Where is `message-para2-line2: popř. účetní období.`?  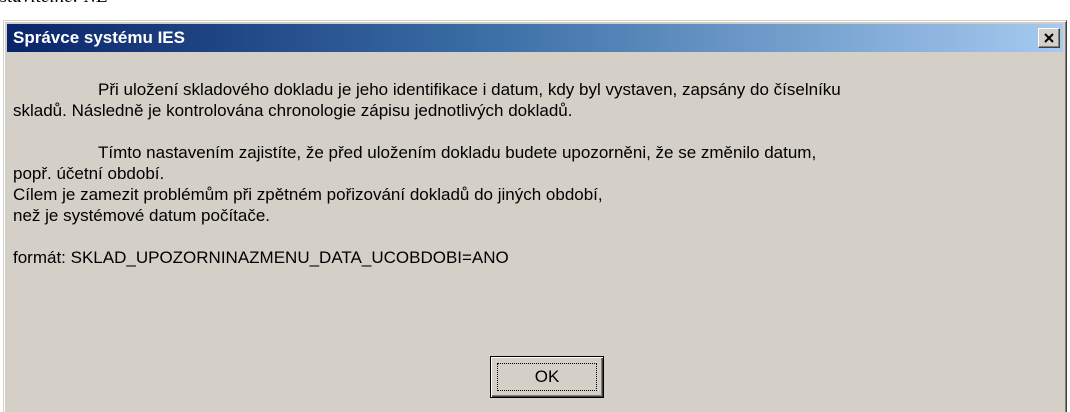
message-para2-line2: popř. účetní období. is located at coordinates (89, 173).